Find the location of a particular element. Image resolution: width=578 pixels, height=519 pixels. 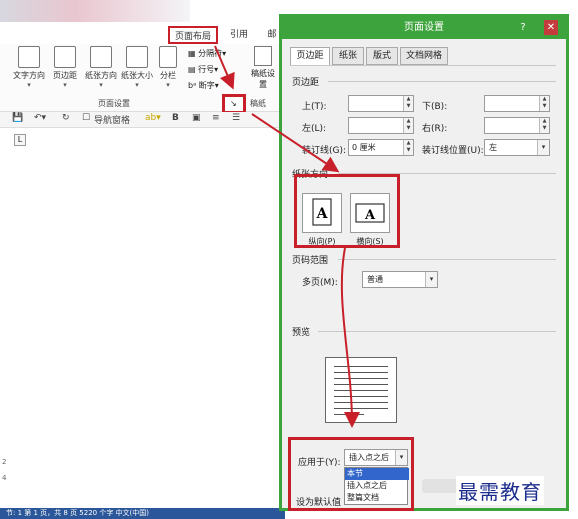

help-button: ? is located at coordinates (523, 27).